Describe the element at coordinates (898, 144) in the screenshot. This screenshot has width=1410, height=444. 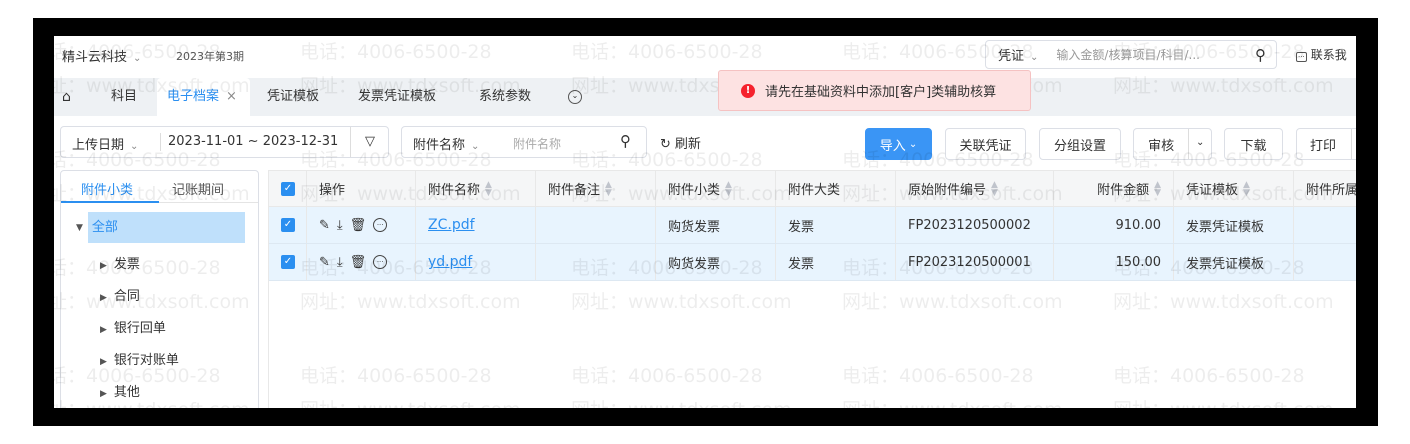
I see `import-button: 导入 ⌄` at that location.